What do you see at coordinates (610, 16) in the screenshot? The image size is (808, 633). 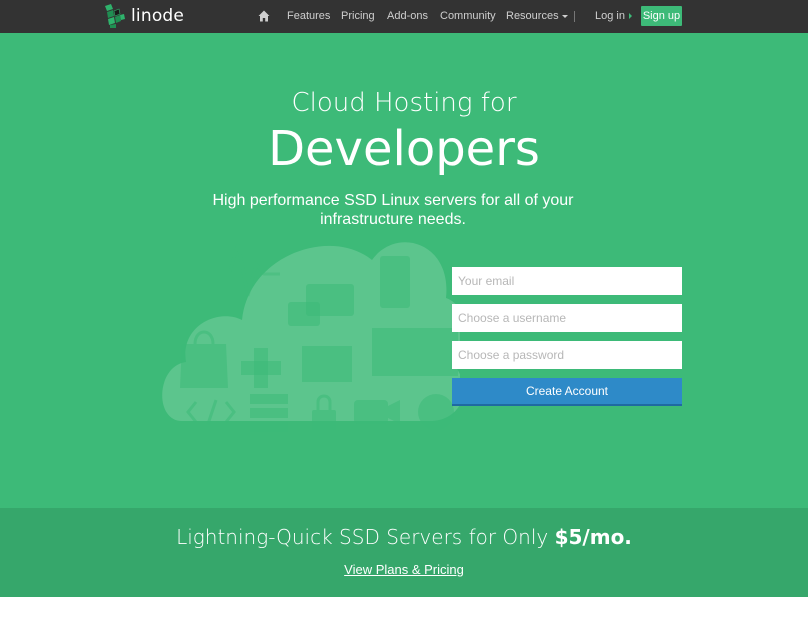 I see `nav-login-label: Log in` at bounding box center [610, 16].